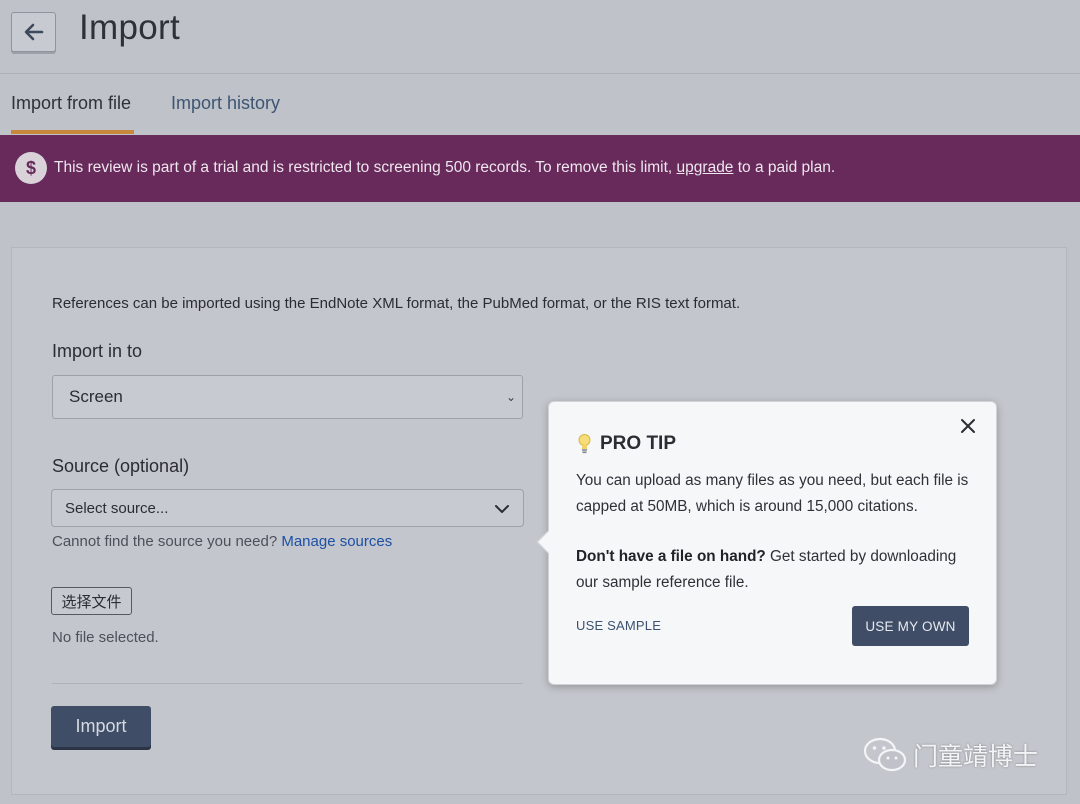  What do you see at coordinates (540, 37) in the screenshot?
I see `page-header: Import` at bounding box center [540, 37].